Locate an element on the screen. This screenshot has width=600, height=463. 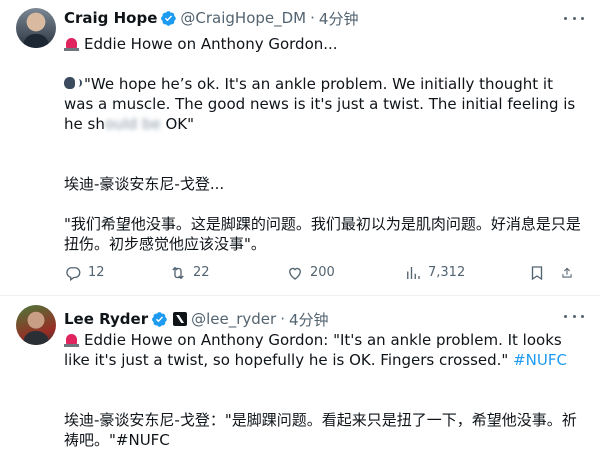
reply-count: 12 is located at coordinates (96, 272).